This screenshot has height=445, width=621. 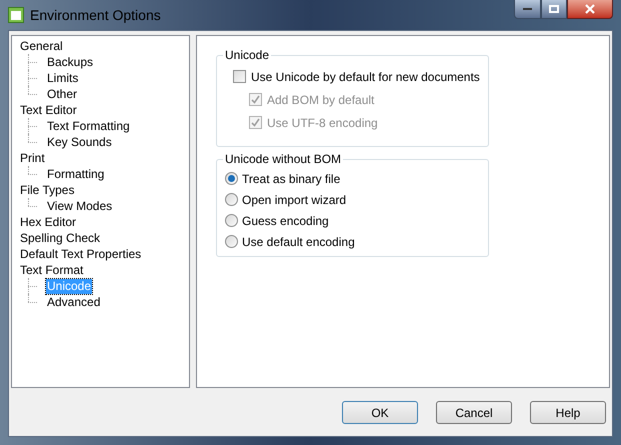 What do you see at coordinates (298, 242) in the screenshot?
I see `radio-label: Use default encoding` at bounding box center [298, 242].